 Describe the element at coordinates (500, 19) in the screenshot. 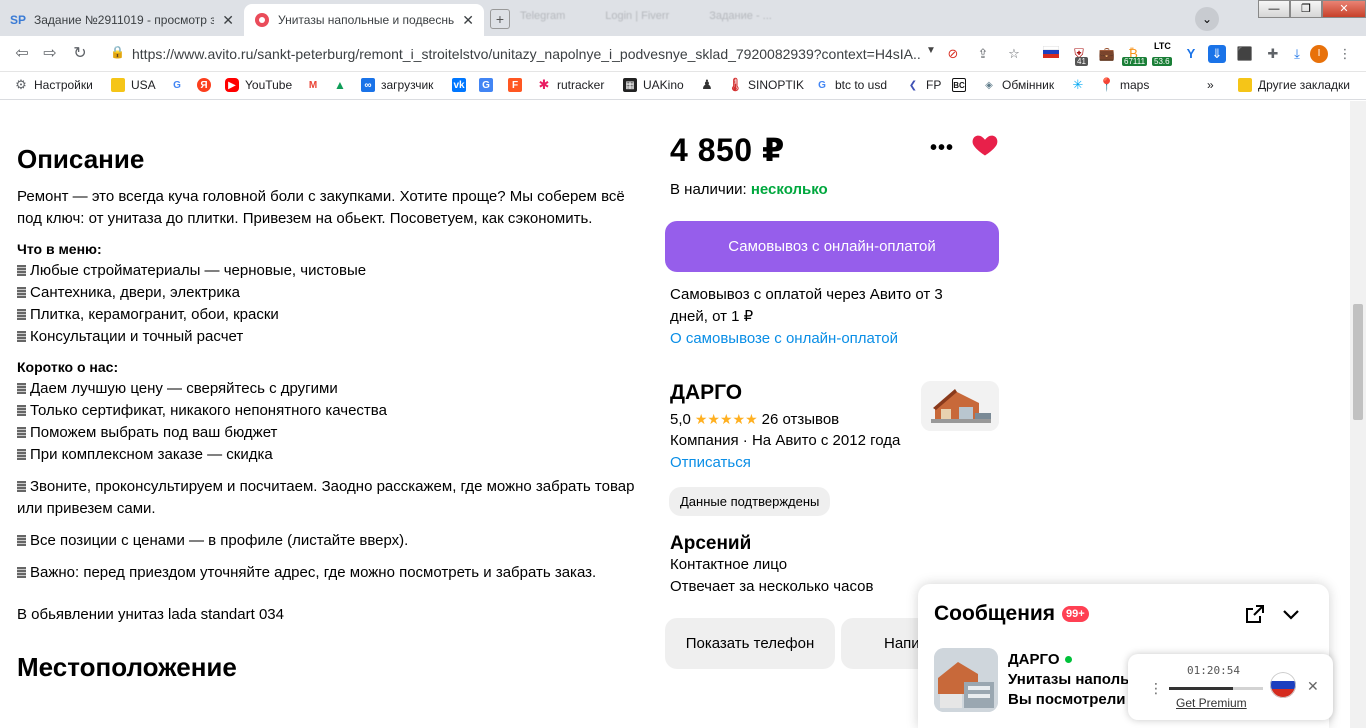

I see `new-tab-icon: +` at that location.